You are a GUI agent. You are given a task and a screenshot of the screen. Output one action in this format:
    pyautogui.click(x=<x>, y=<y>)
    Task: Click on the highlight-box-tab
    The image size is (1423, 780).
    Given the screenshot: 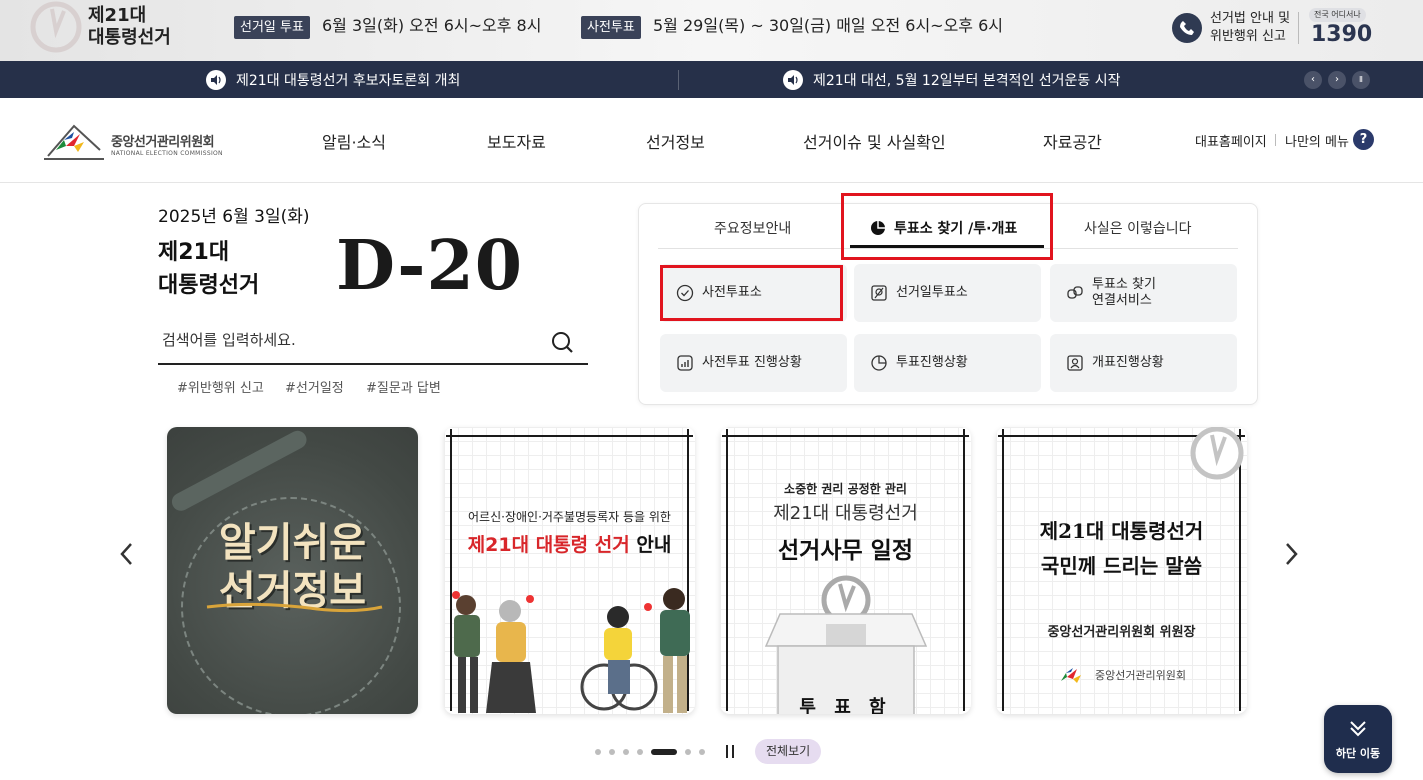 What is the action you would take?
    pyautogui.click(x=947, y=226)
    